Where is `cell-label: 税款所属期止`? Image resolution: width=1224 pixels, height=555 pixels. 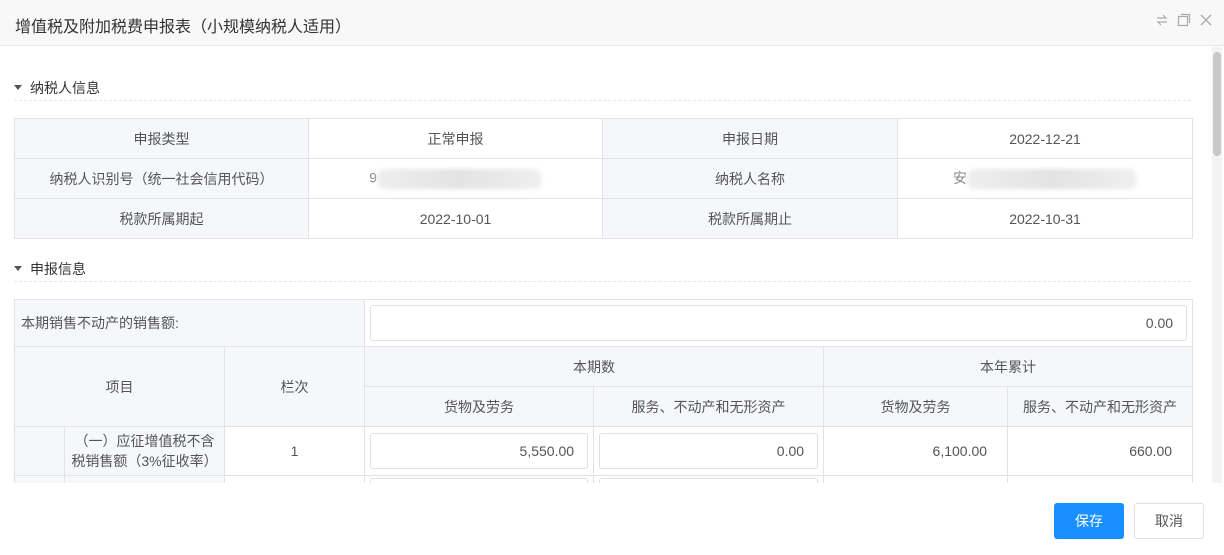
cell-label: 税款所属期止 is located at coordinates (750, 218).